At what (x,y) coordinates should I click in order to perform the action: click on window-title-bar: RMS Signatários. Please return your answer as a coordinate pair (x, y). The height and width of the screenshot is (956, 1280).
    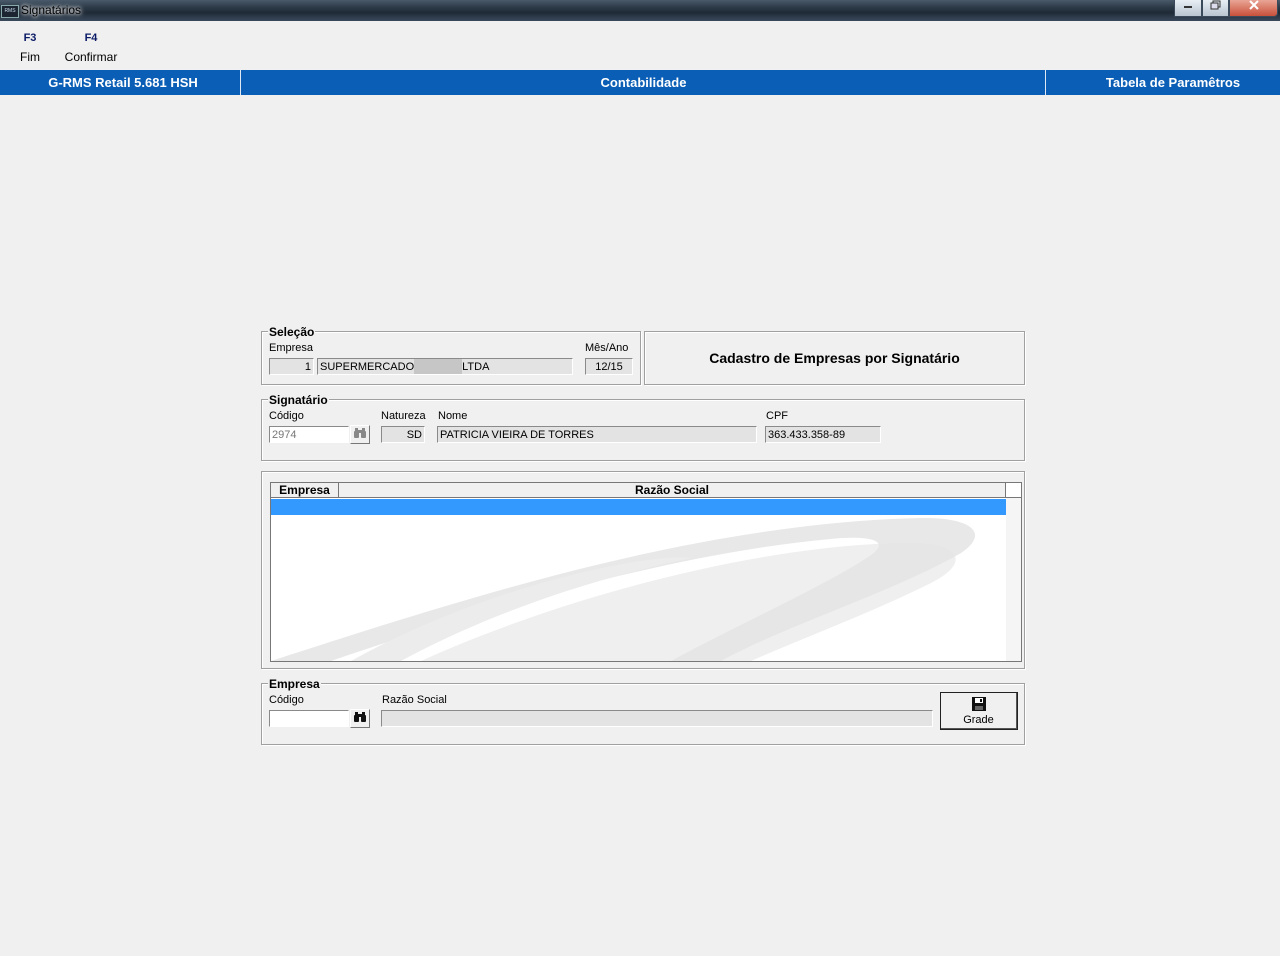
    Looking at the image, I should click on (640, 10).